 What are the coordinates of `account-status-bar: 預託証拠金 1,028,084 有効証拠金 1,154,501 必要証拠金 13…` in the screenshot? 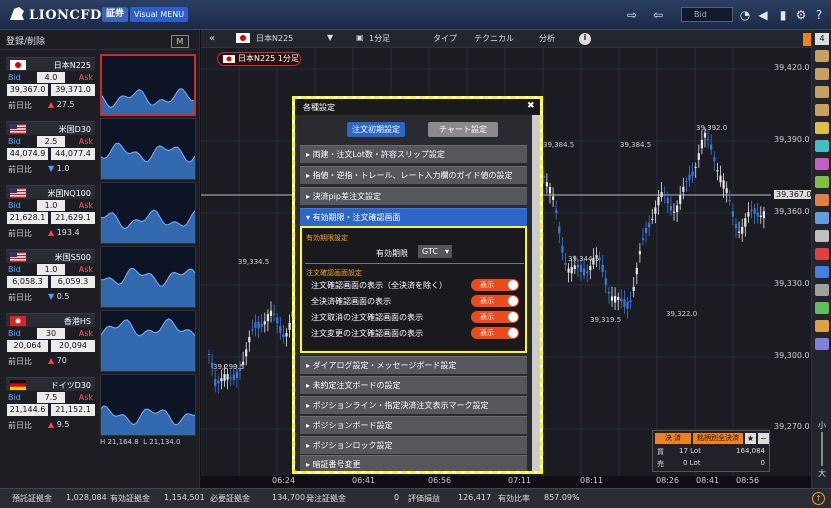 It's located at (415, 498).